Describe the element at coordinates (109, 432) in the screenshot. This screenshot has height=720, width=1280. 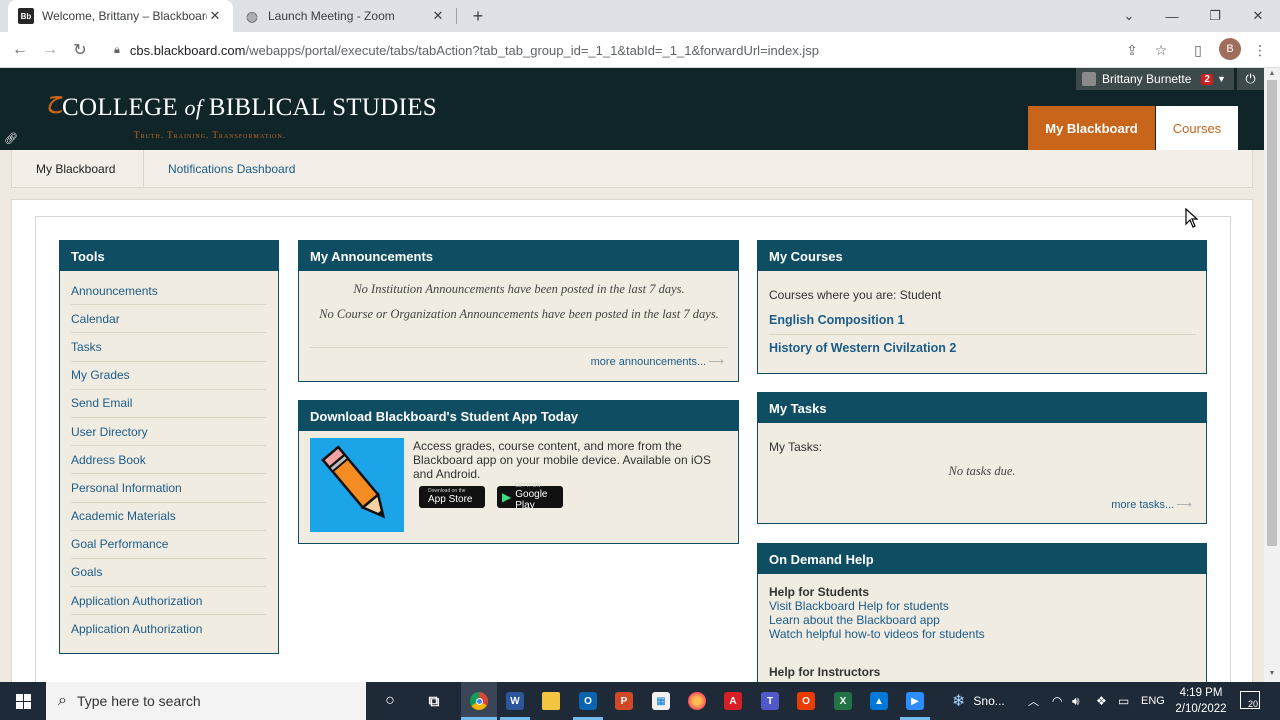
I see `tool-link: User Directory` at that location.